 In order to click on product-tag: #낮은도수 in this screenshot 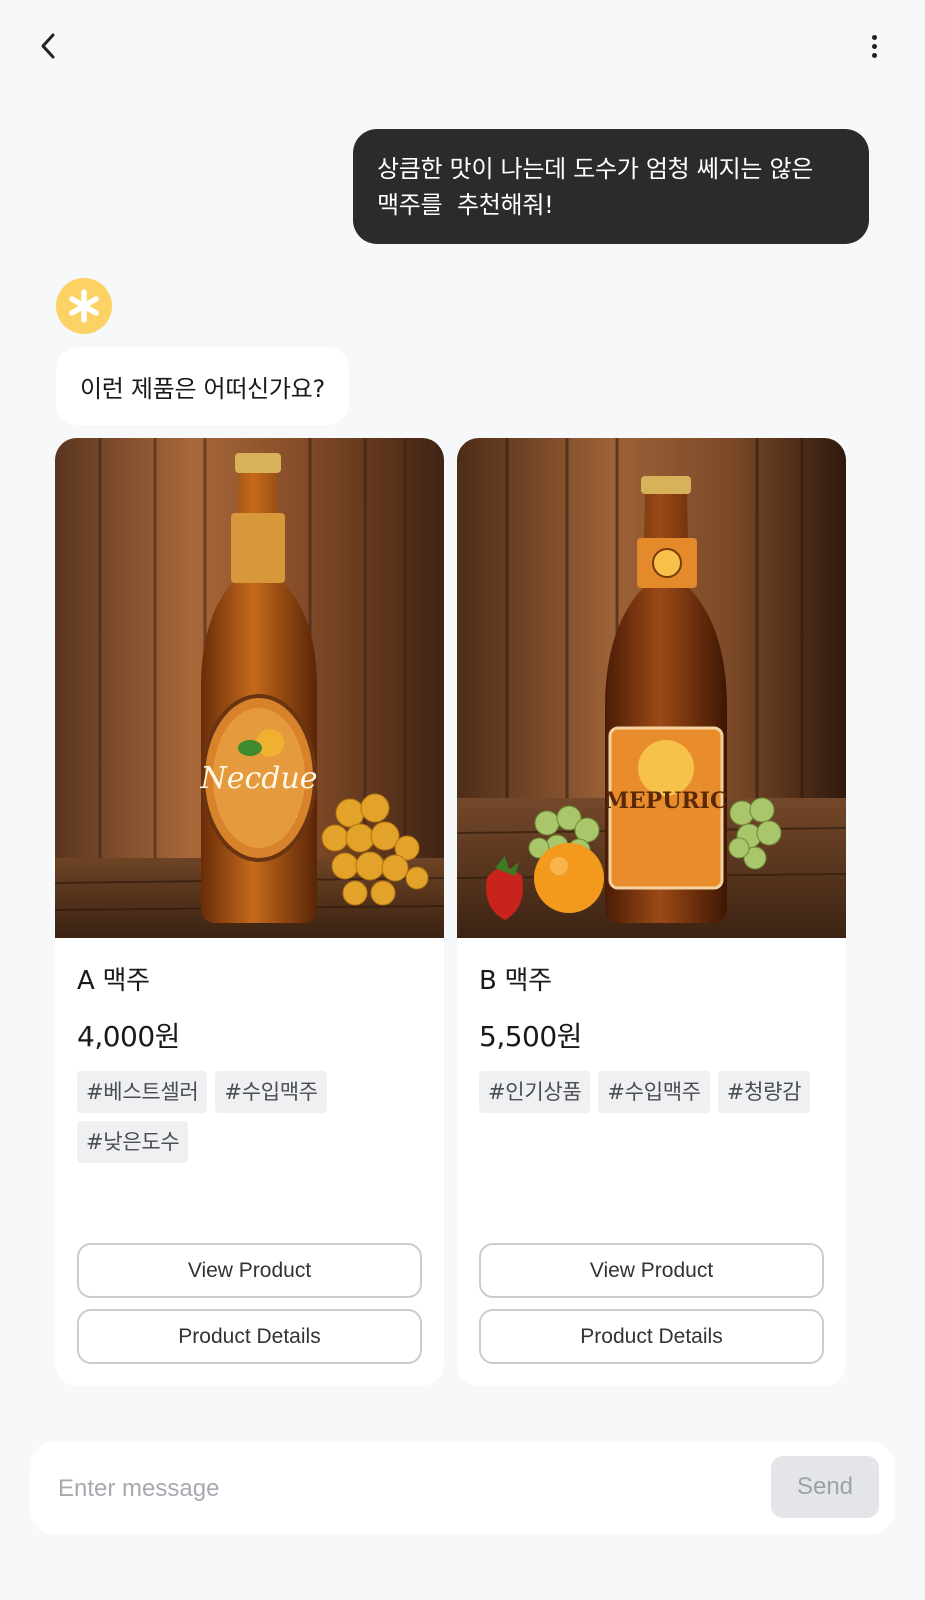, I will do `click(133, 1142)`.